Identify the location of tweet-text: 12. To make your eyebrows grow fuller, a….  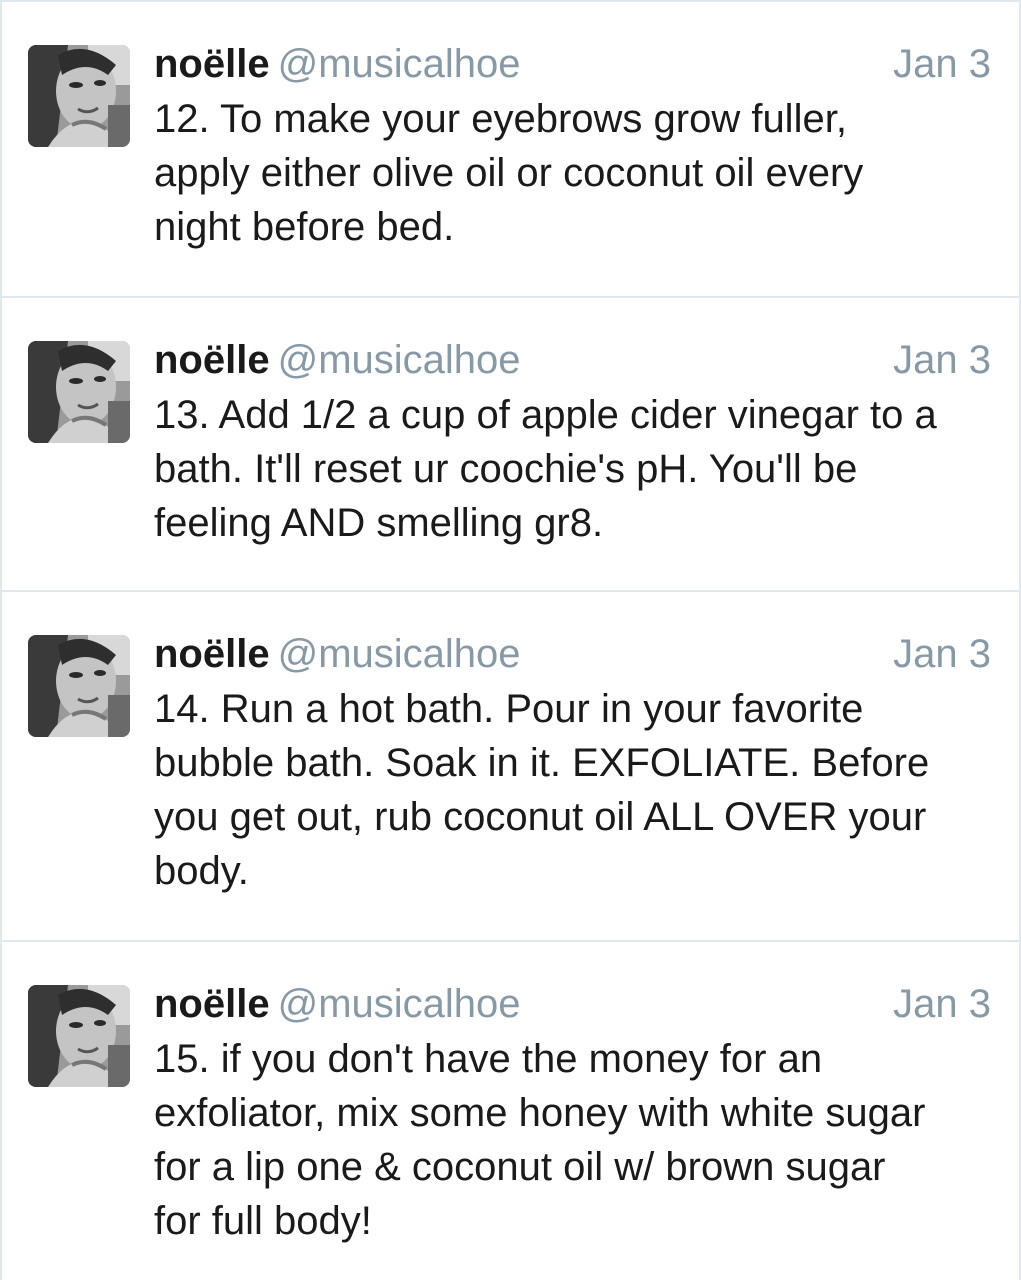
(509, 173).